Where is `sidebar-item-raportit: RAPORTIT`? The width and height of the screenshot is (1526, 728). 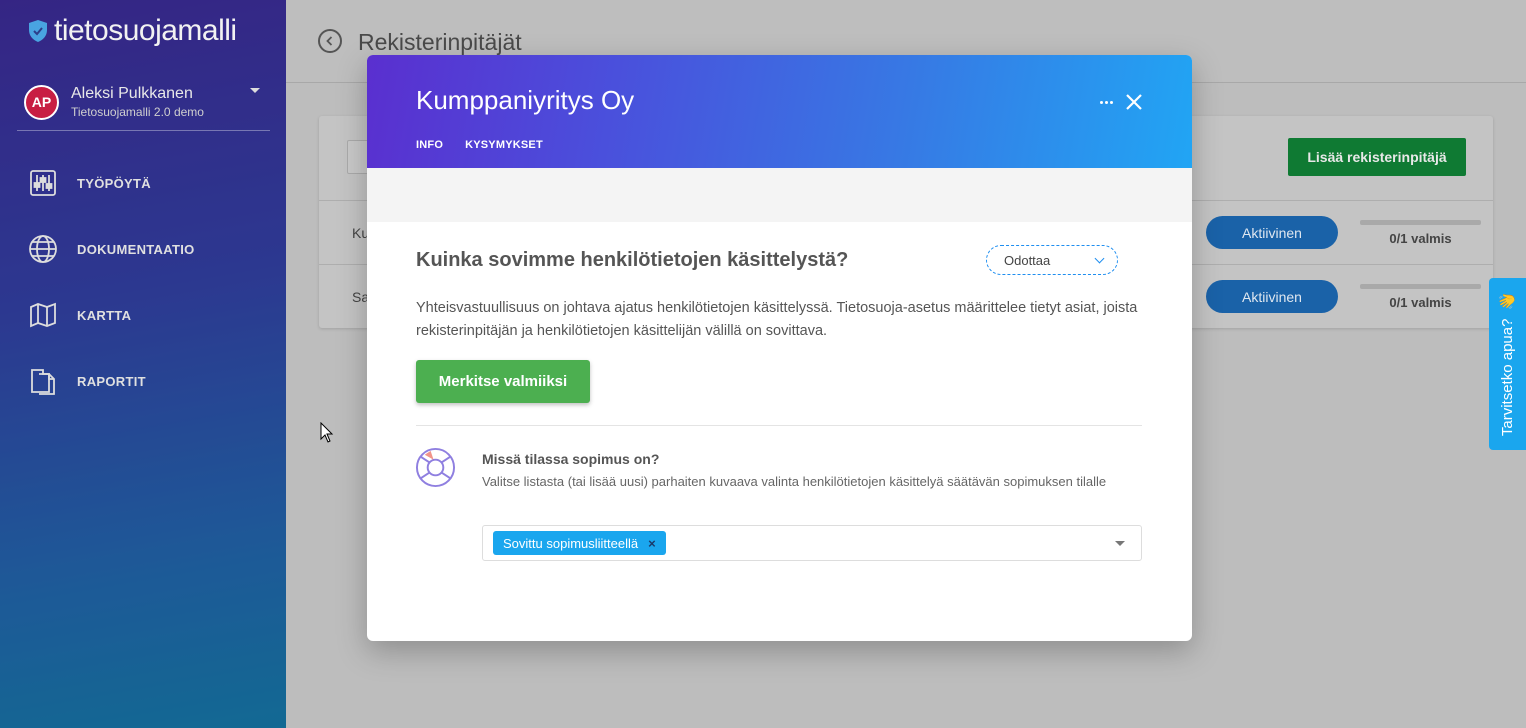
sidebar-item-raportit: RAPORTIT is located at coordinates (111, 381).